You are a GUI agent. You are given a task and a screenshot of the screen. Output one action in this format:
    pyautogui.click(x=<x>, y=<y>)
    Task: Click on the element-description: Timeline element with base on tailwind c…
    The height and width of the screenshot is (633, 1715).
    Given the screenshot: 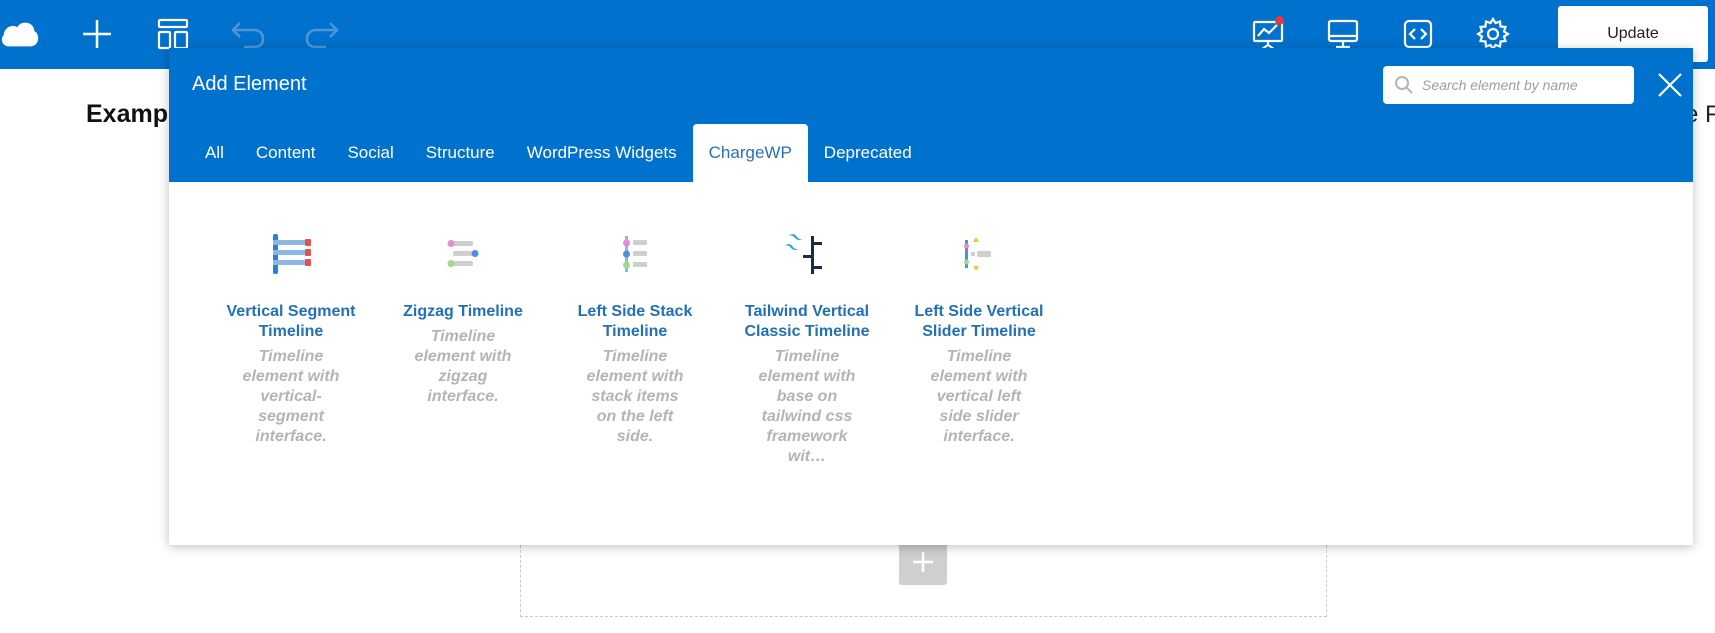 What is the action you would take?
    pyautogui.click(x=807, y=406)
    